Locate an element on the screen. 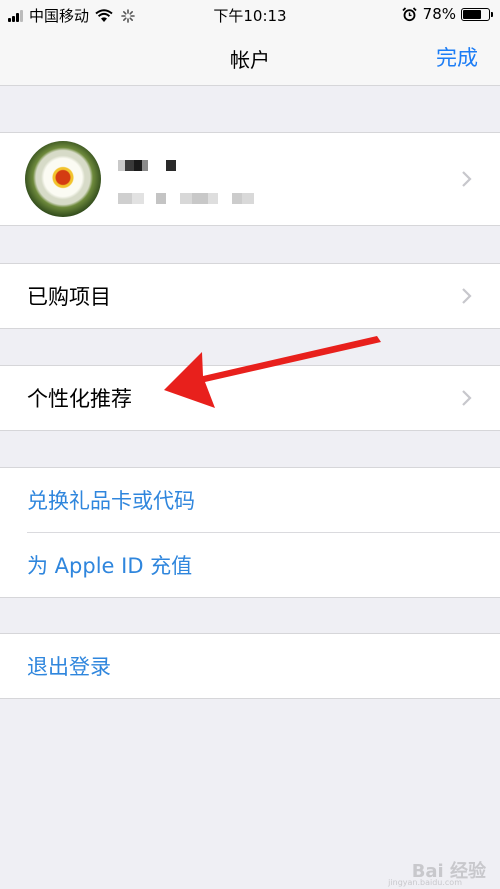 The width and height of the screenshot is (500, 889). profile-cell is located at coordinates (250, 179).